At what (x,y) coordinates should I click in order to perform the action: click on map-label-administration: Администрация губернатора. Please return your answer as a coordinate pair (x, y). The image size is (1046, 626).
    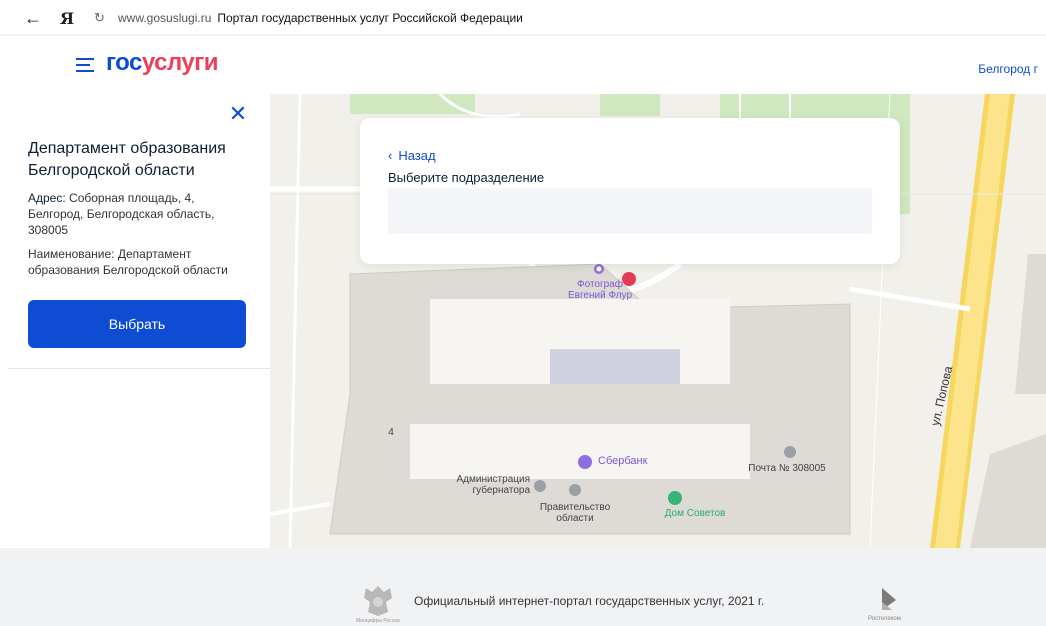
    Looking at the image, I should click on (485, 485).